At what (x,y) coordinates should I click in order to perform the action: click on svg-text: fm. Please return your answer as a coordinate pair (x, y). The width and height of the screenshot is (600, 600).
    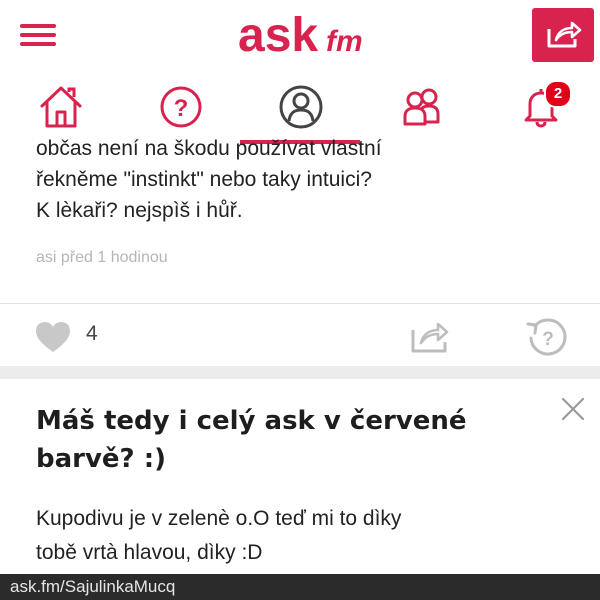
    Looking at the image, I should click on (344, 41).